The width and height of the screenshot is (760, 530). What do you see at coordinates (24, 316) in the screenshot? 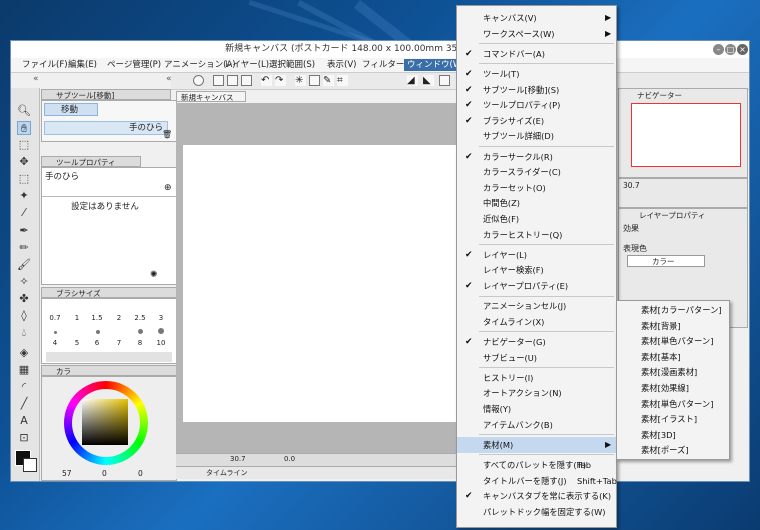
I see `eraser-tool-icon: ◊` at bounding box center [24, 316].